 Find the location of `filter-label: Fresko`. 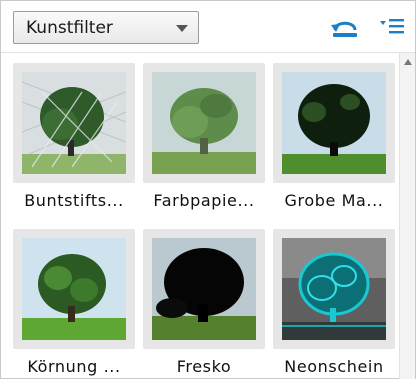

filter-label: Fresko is located at coordinates (204, 366).